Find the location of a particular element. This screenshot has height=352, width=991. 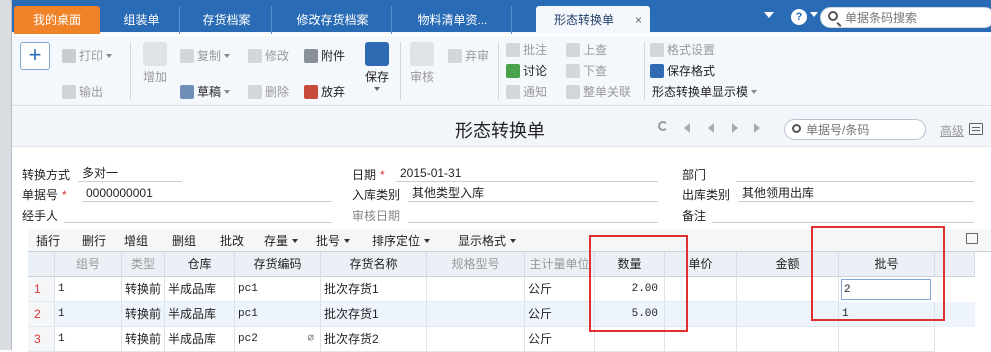

sort-locate-dropdown: 排序定位 is located at coordinates (401, 240).